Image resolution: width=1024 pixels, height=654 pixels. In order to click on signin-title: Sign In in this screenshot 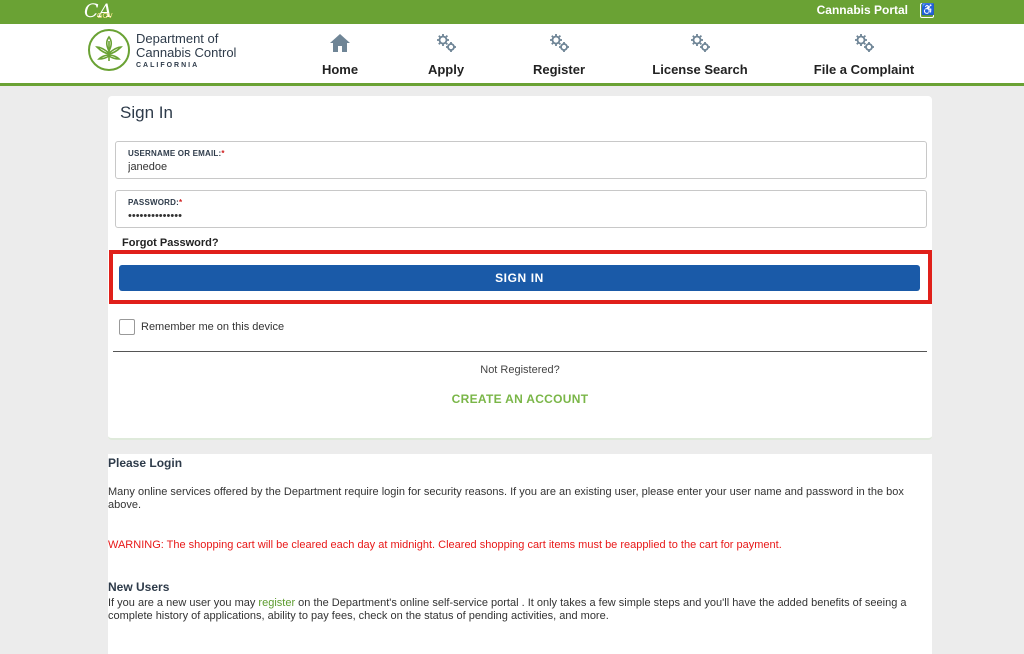, I will do `click(146, 112)`.